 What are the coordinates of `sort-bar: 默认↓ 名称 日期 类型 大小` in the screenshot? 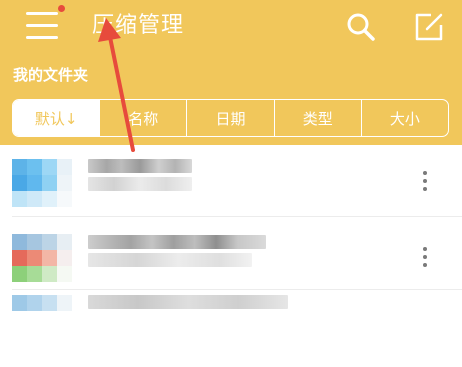 It's located at (230, 118).